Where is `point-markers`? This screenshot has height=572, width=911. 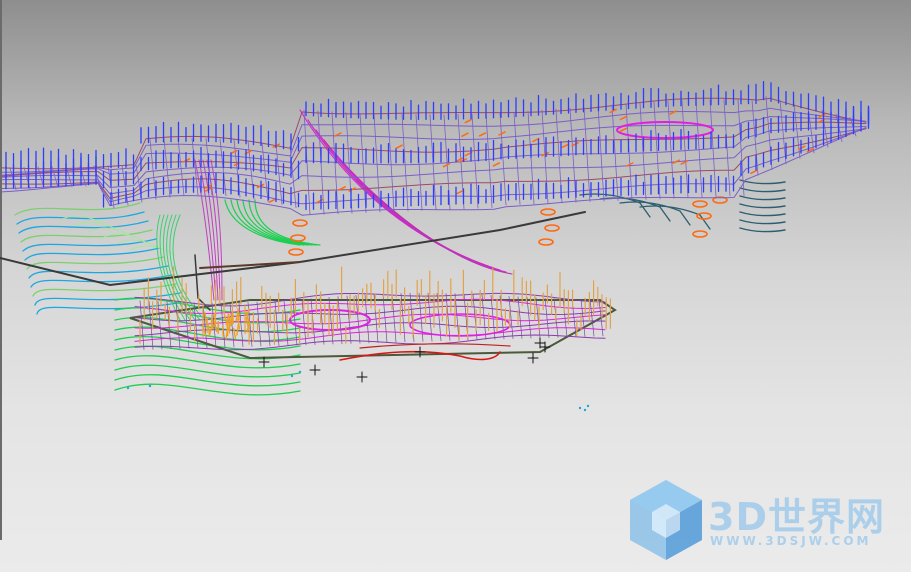 point-markers is located at coordinates (358, 374).